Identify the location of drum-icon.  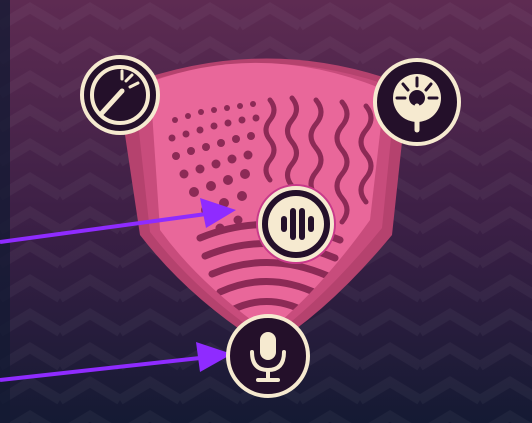
(120, 95).